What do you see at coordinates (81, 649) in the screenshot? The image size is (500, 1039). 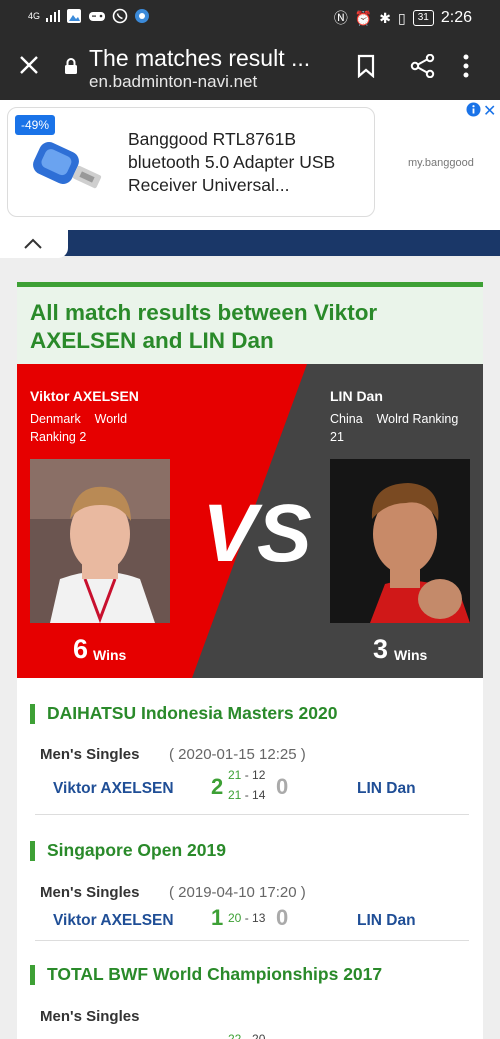 I see `player1-wins-count: 6` at bounding box center [81, 649].